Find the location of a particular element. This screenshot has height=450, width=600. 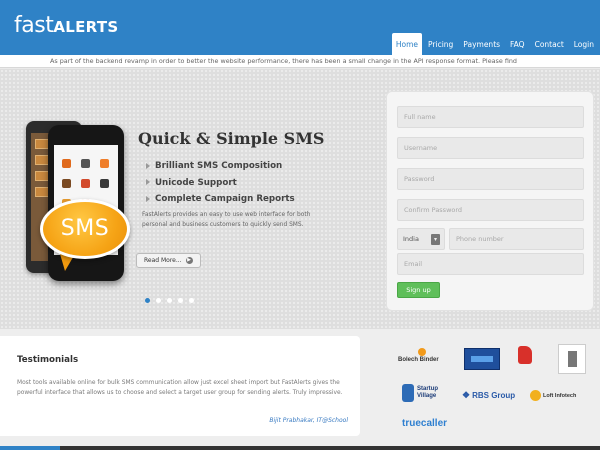

client-name: Loft Infotech is located at coordinates (560, 395).